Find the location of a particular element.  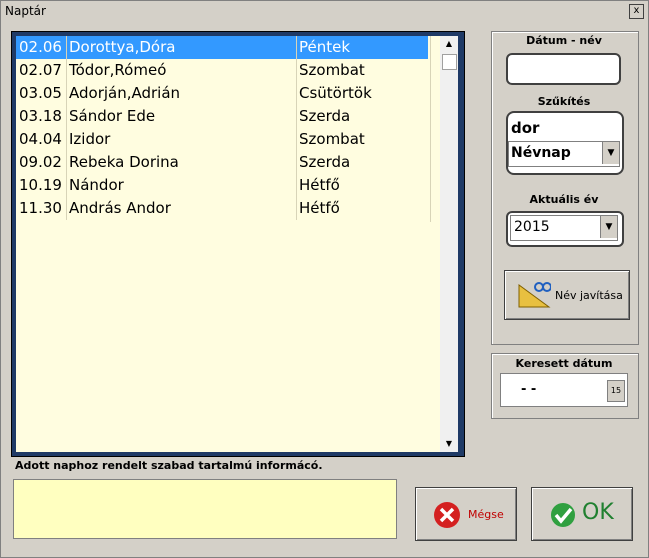

row-date: 03.05 is located at coordinates (40, 93).